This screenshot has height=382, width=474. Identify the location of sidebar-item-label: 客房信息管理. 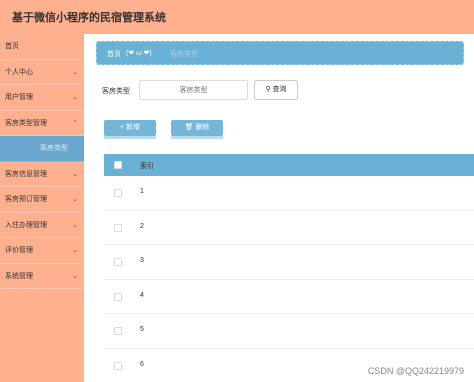
(26, 174).